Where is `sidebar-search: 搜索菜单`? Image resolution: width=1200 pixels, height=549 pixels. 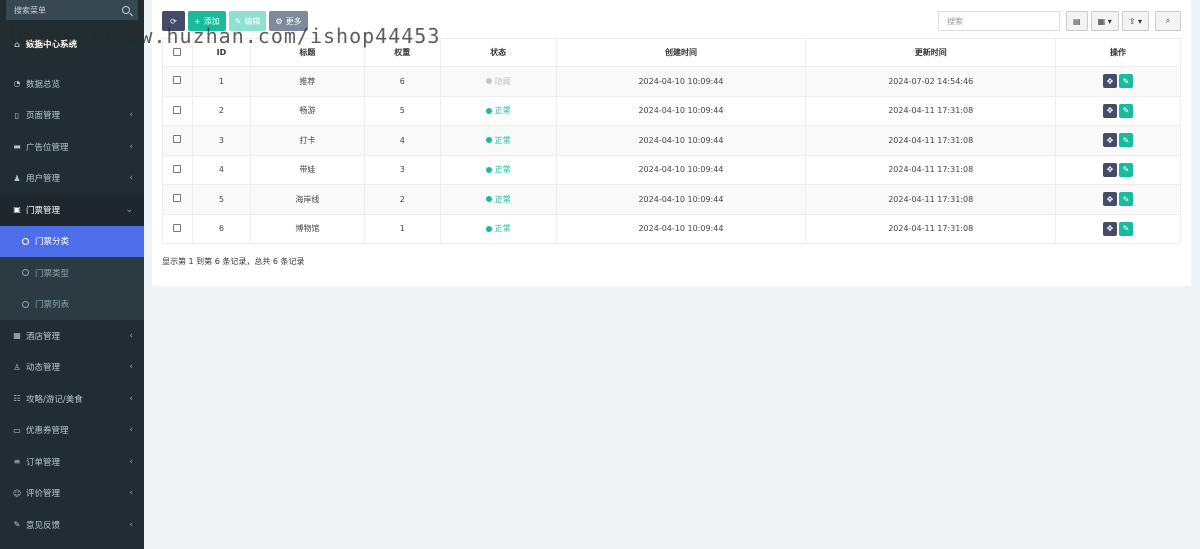
sidebar-search: 搜索菜单 is located at coordinates (72, 10).